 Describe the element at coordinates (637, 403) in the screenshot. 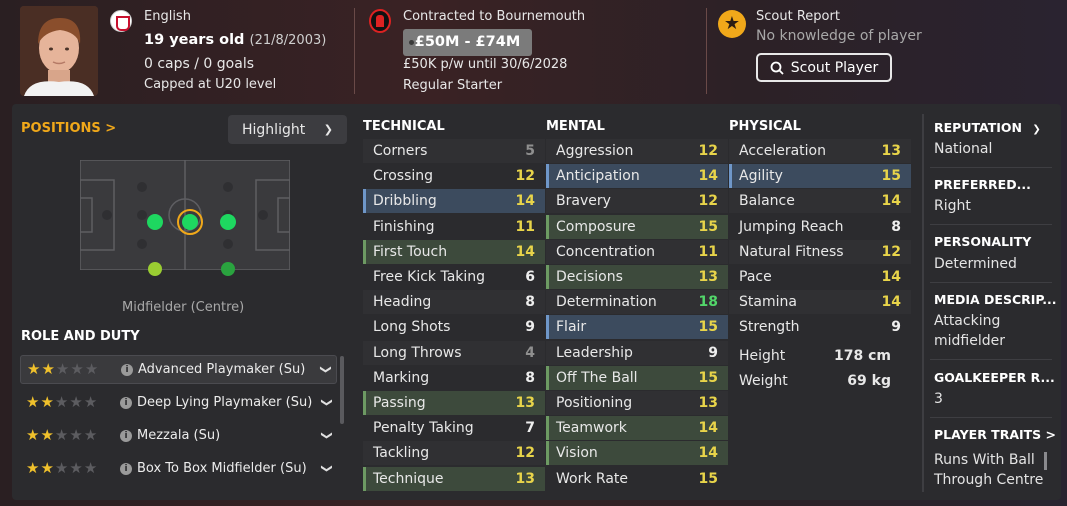

I see `mental-attribute-row: Positioning 13` at that location.